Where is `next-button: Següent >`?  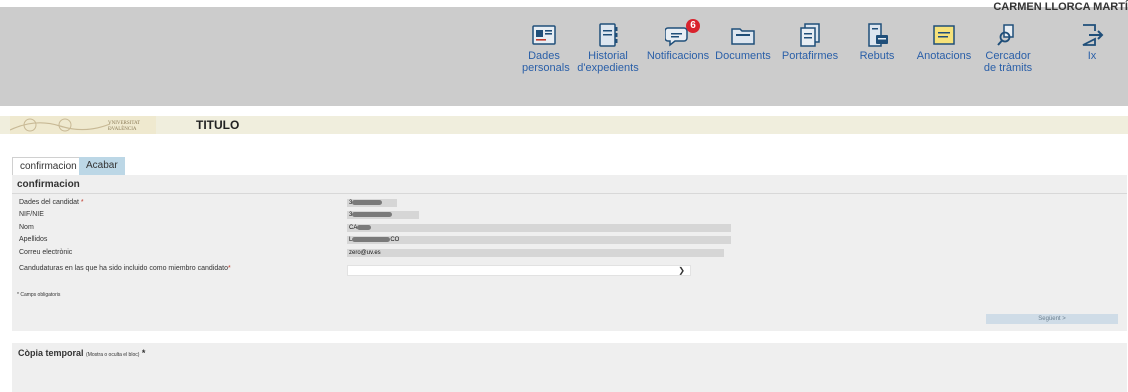 next-button: Següent > is located at coordinates (1052, 319).